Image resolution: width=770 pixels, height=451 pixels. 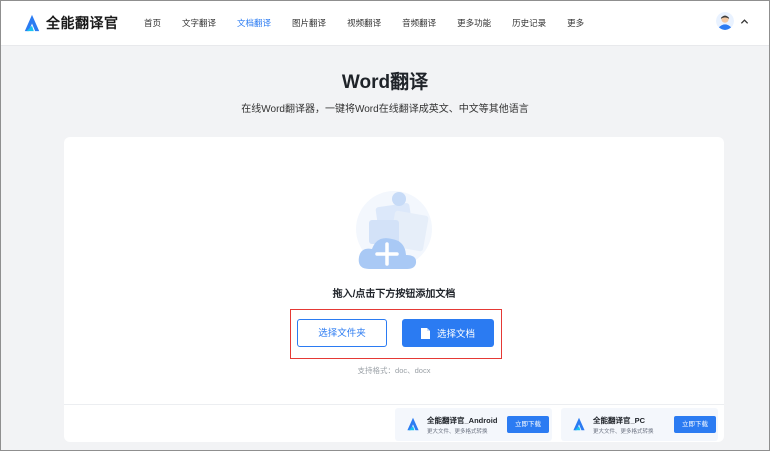 I want to click on nav-item-history: 历史记录, so click(x=529, y=23).